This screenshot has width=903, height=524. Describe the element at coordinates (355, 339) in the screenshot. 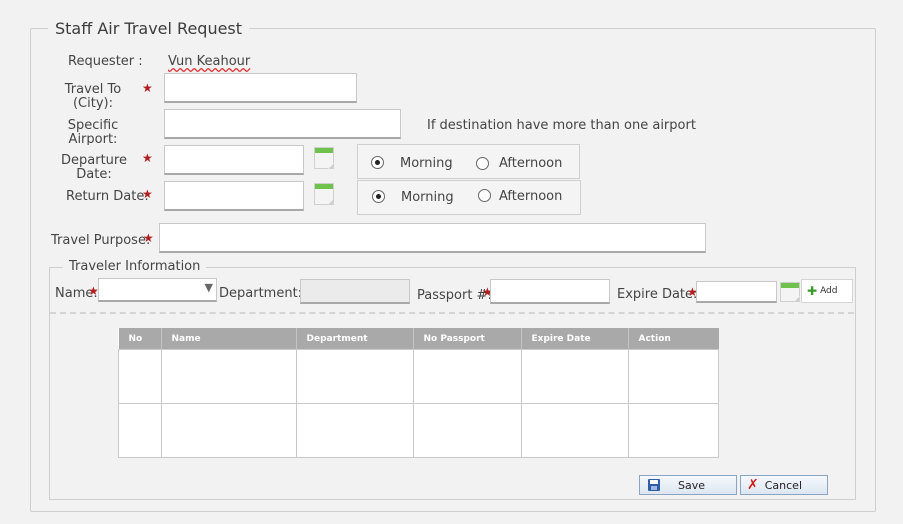

I see `column-header: Department` at that location.